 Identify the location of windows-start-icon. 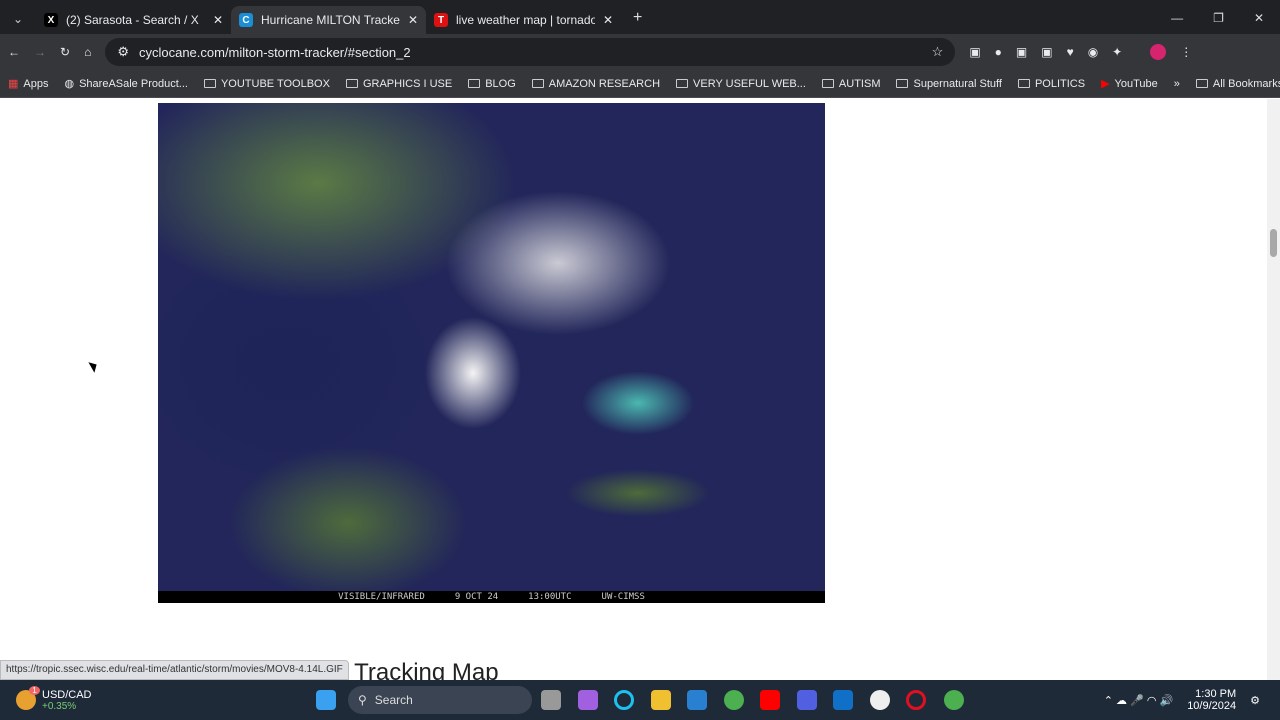
(326, 700).